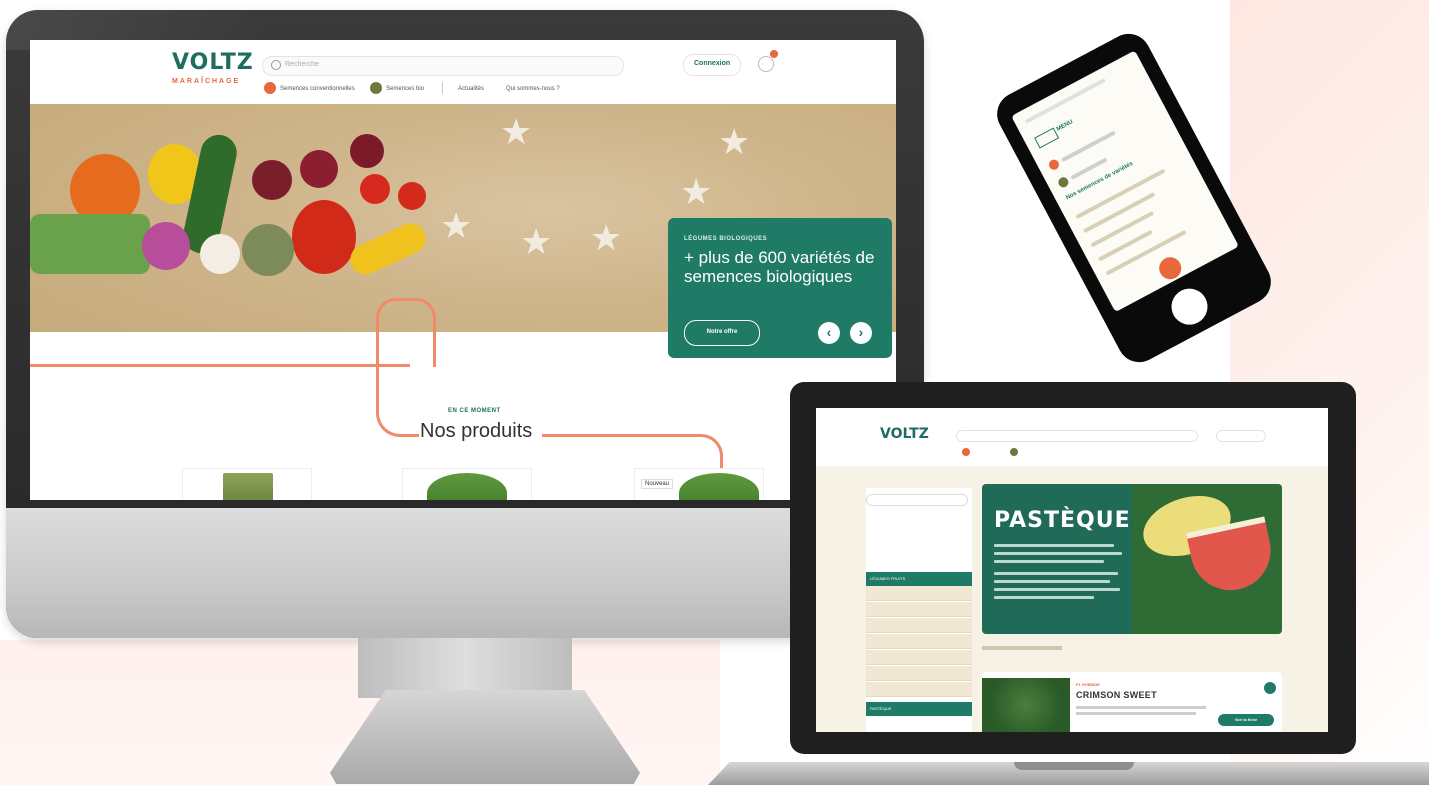 This screenshot has height=785, width=1429. What do you see at coordinates (1189, 307) in the screenshot?
I see `phone-home-button` at bounding box center [1189, 307].